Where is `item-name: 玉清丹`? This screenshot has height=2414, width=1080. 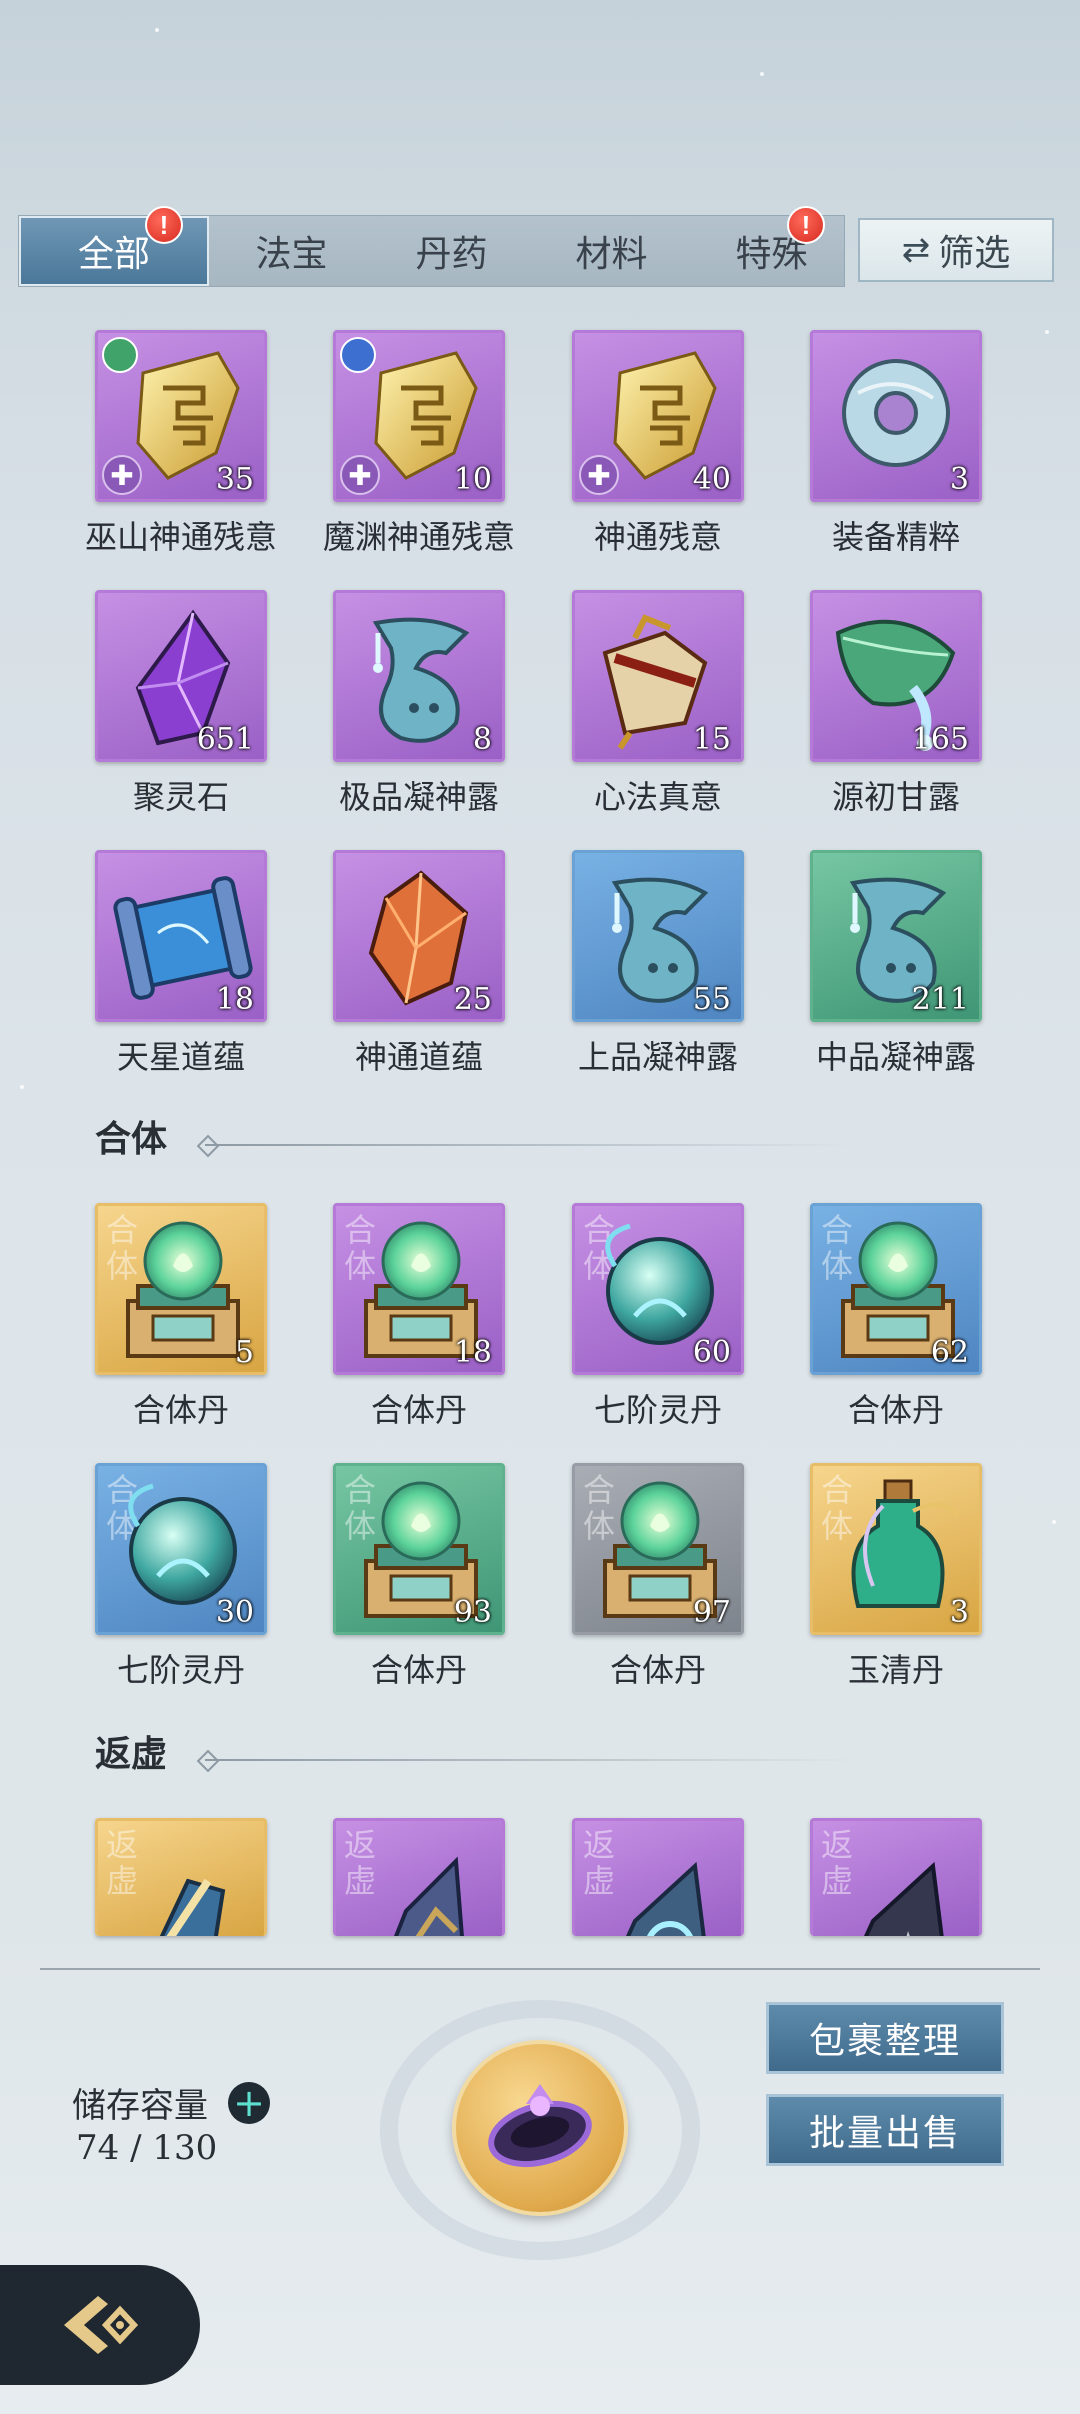
item-name: 玉清丹 is located at coordinates (895, 1670).